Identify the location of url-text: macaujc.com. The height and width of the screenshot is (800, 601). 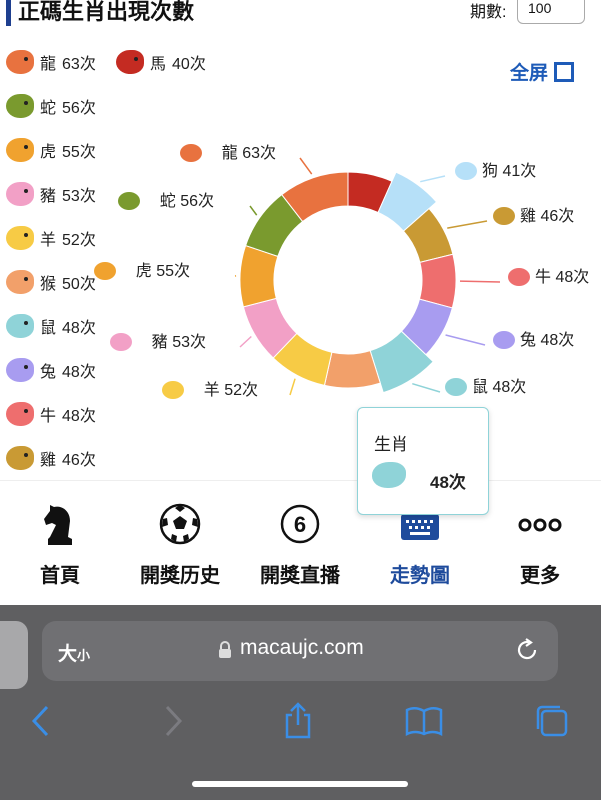
(302, 647).